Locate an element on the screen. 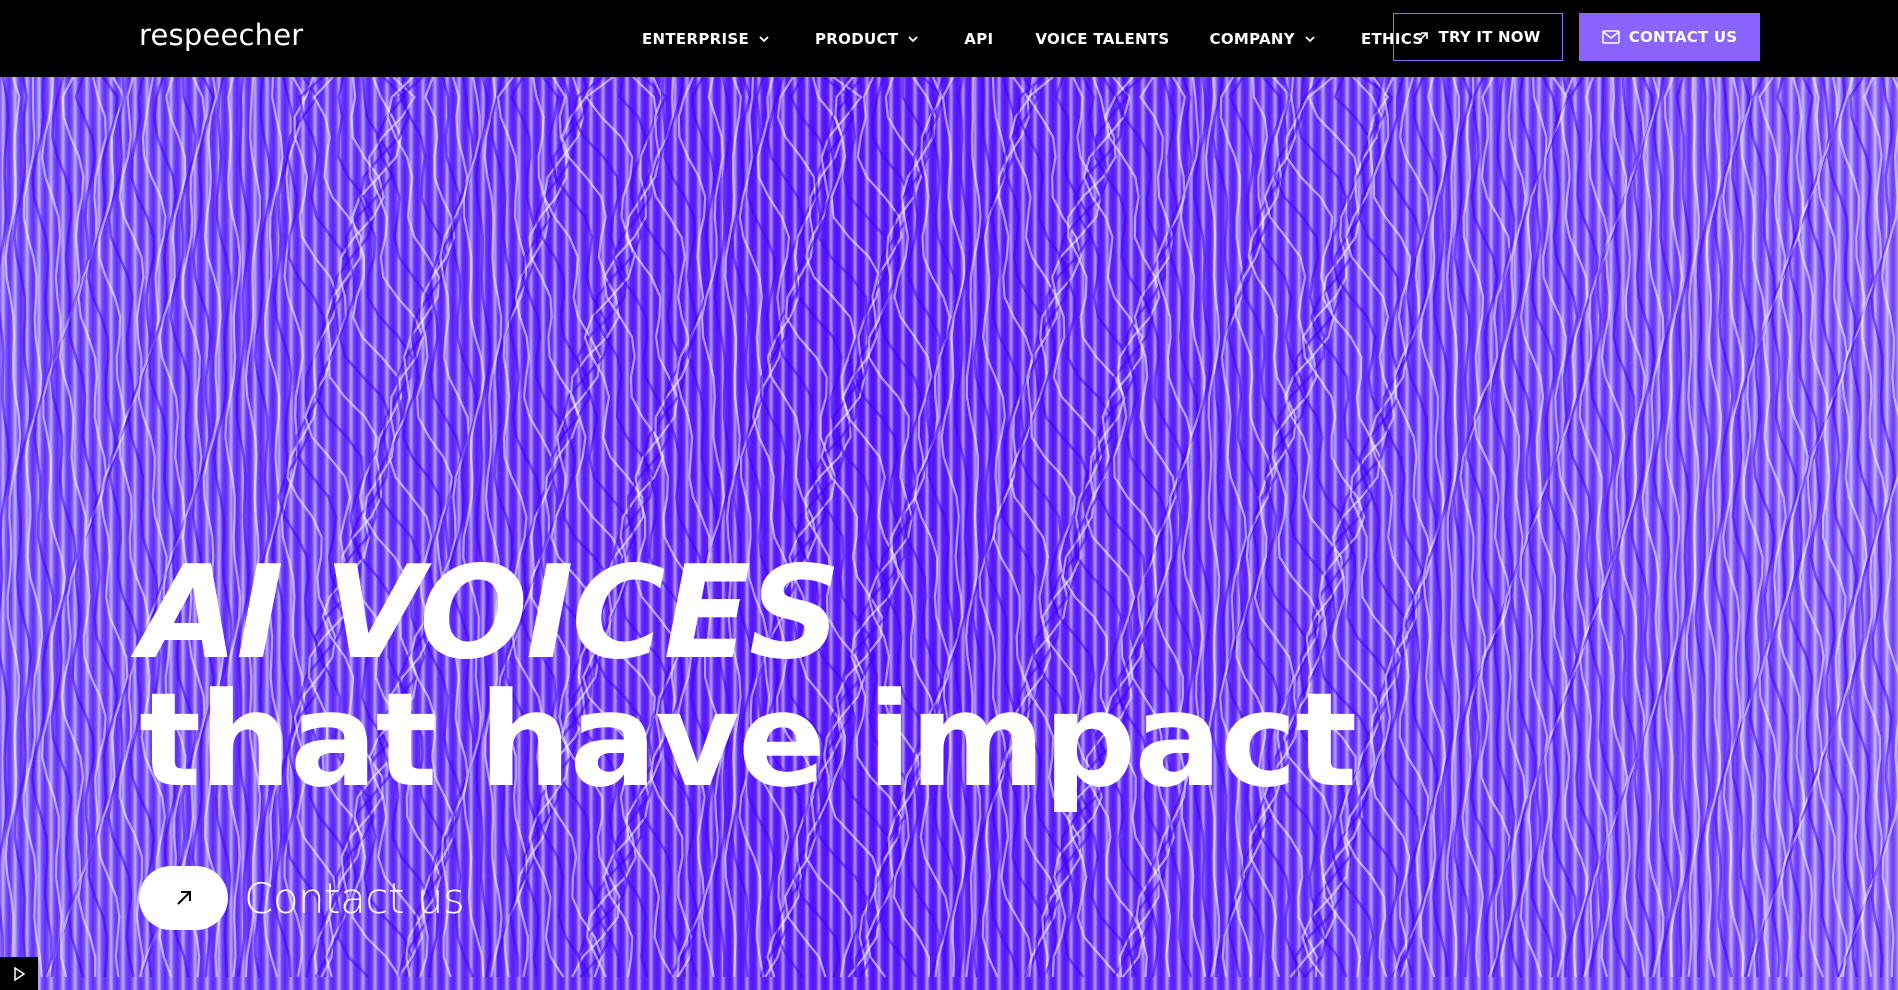  nav-item-label: API is located at coordinates (979, 38).